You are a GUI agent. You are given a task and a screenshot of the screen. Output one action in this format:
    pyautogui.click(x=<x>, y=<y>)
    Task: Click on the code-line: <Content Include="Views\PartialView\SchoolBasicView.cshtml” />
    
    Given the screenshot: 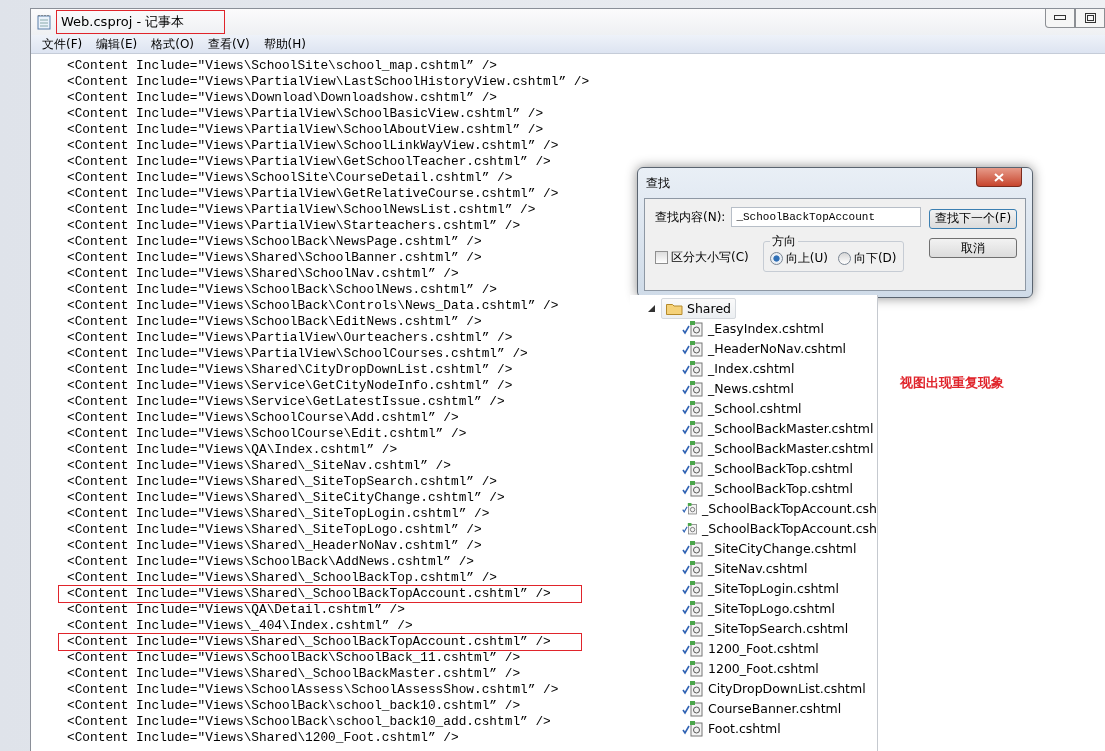 What is the action you would take?
    pyautogui.click(x=305, y=114)
    